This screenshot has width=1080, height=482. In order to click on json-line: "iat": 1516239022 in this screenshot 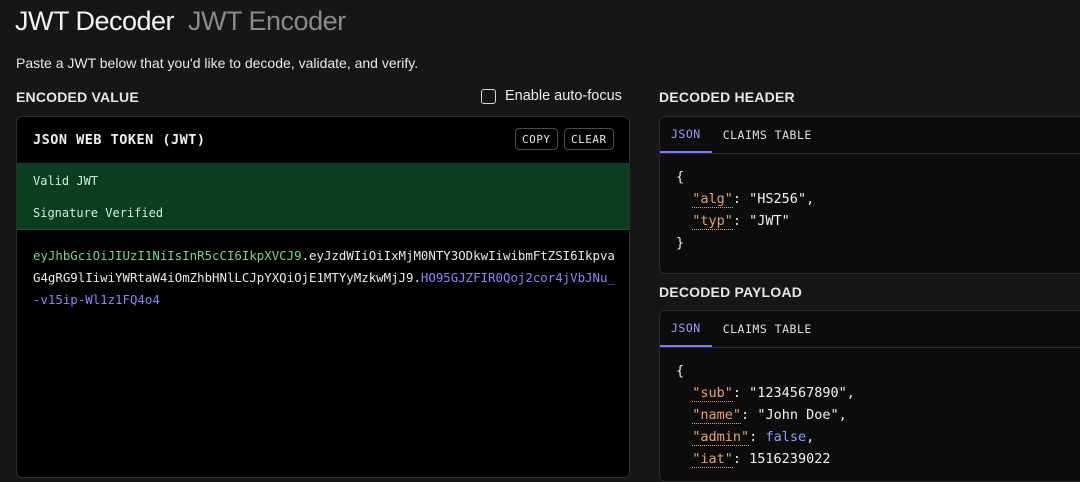, I will do `click(761, 459)`.